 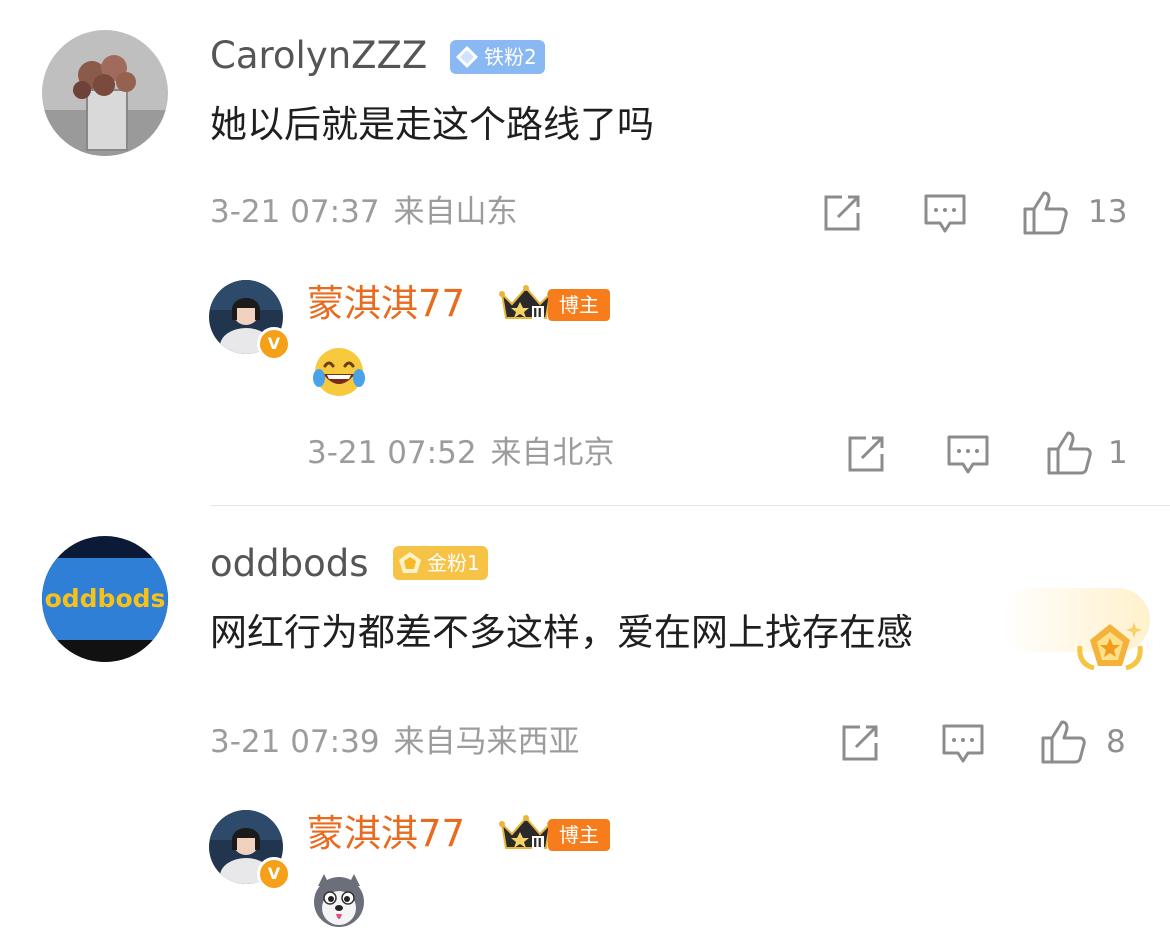 What do you see at coordinates (467, 57) in the screenshot?
I see `diamond-icon` at bounding box center [467, 57].